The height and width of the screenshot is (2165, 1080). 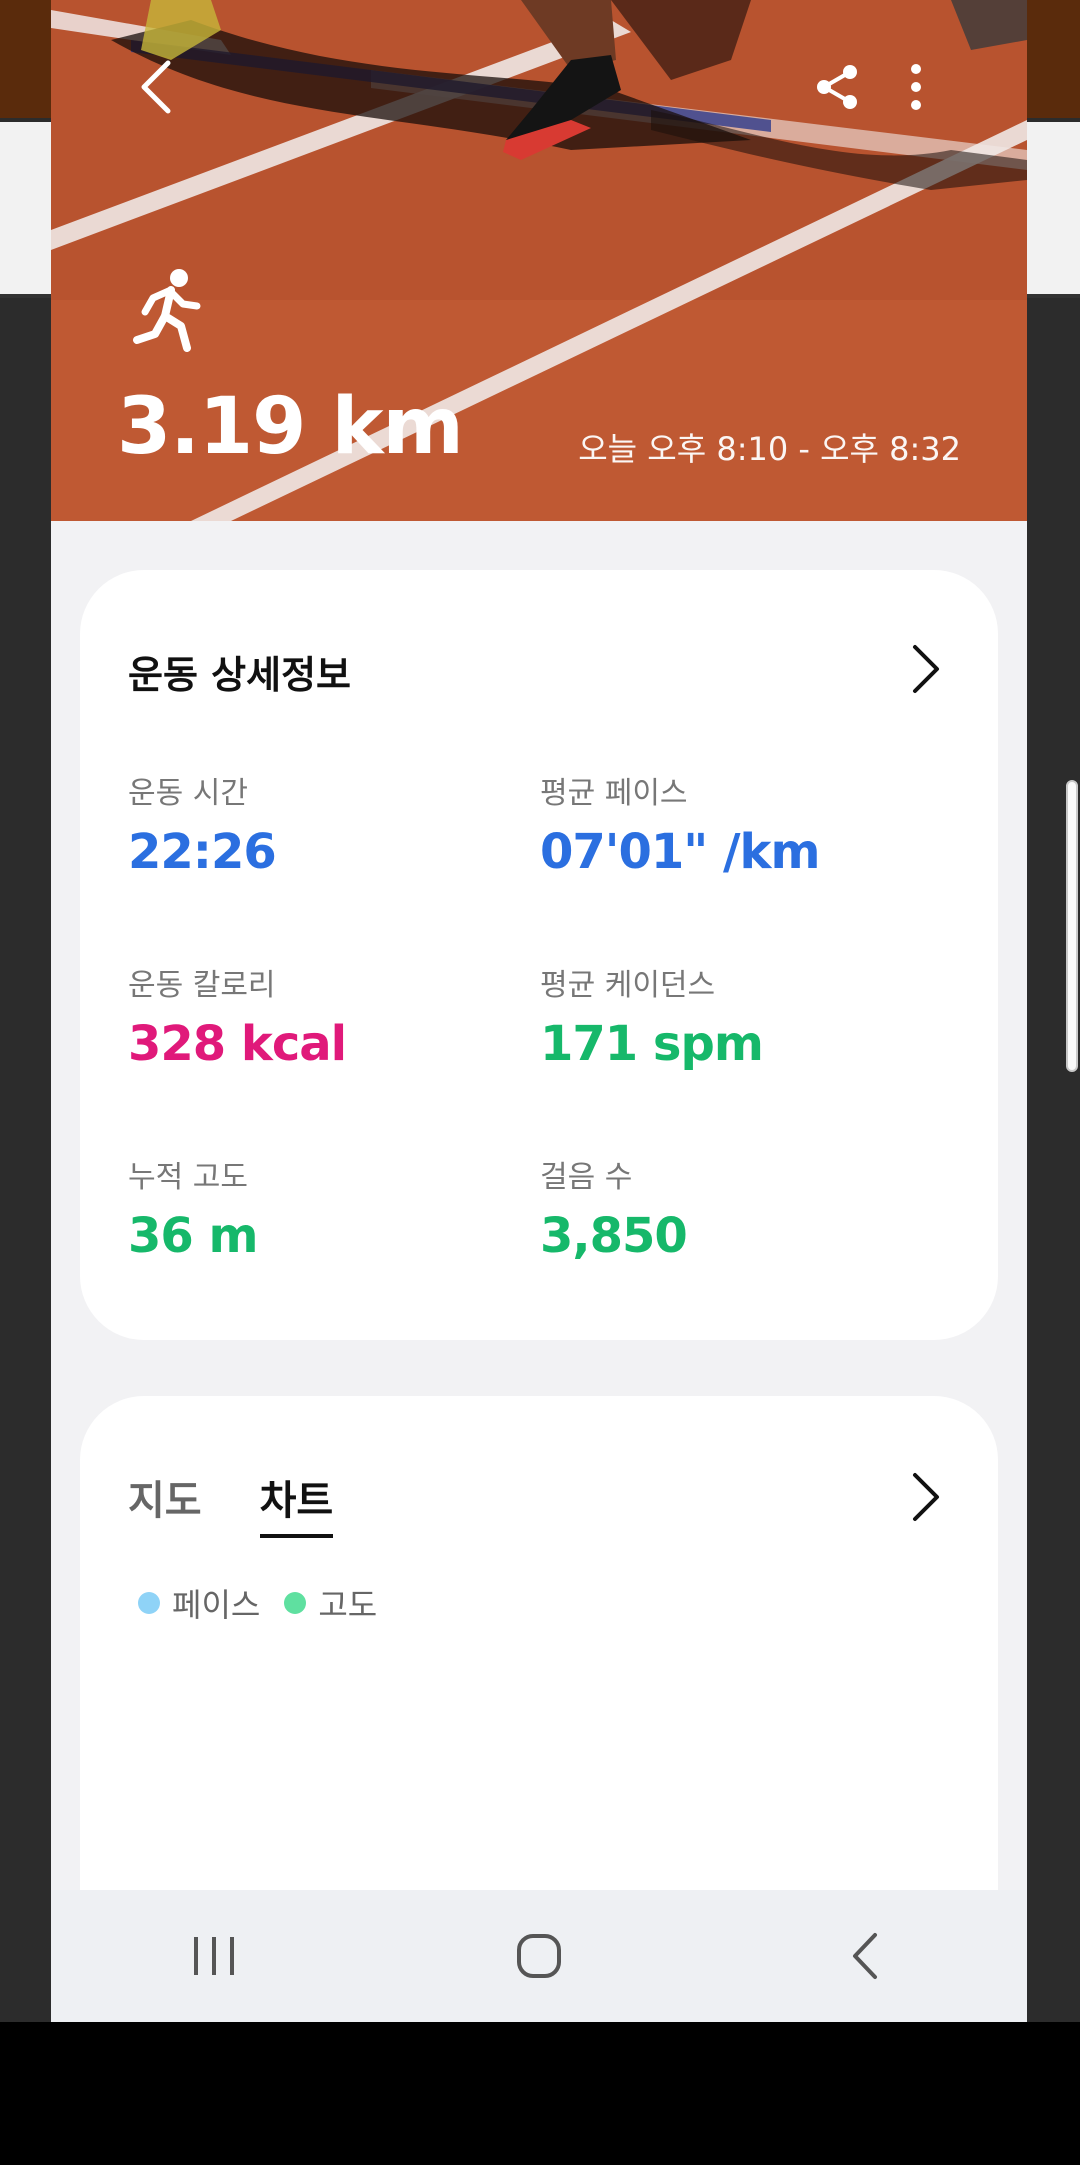 I want to click on system-navigation-bar, so click(x=539, y=1956).